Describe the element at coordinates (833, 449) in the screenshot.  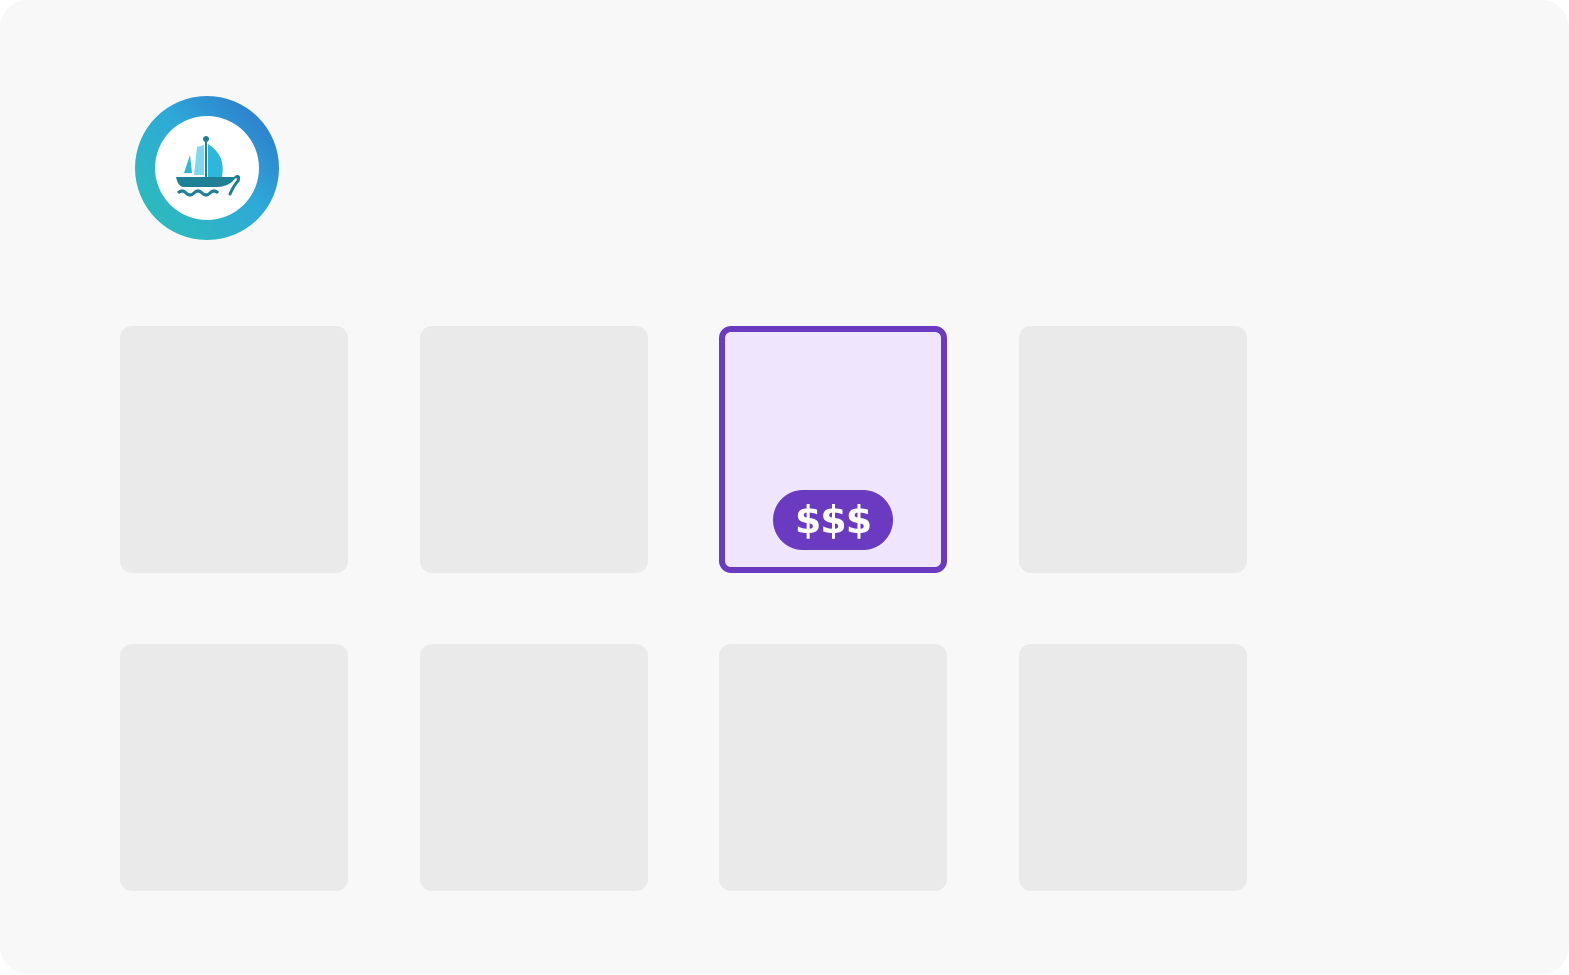
I see `grid-tile-selected: $$$` at that location.